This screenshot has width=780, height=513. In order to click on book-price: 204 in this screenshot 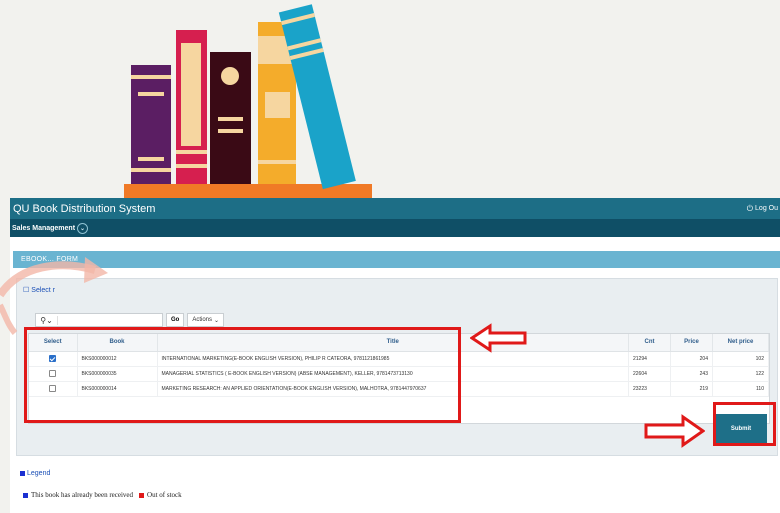, I will do `click(691, 359)`.